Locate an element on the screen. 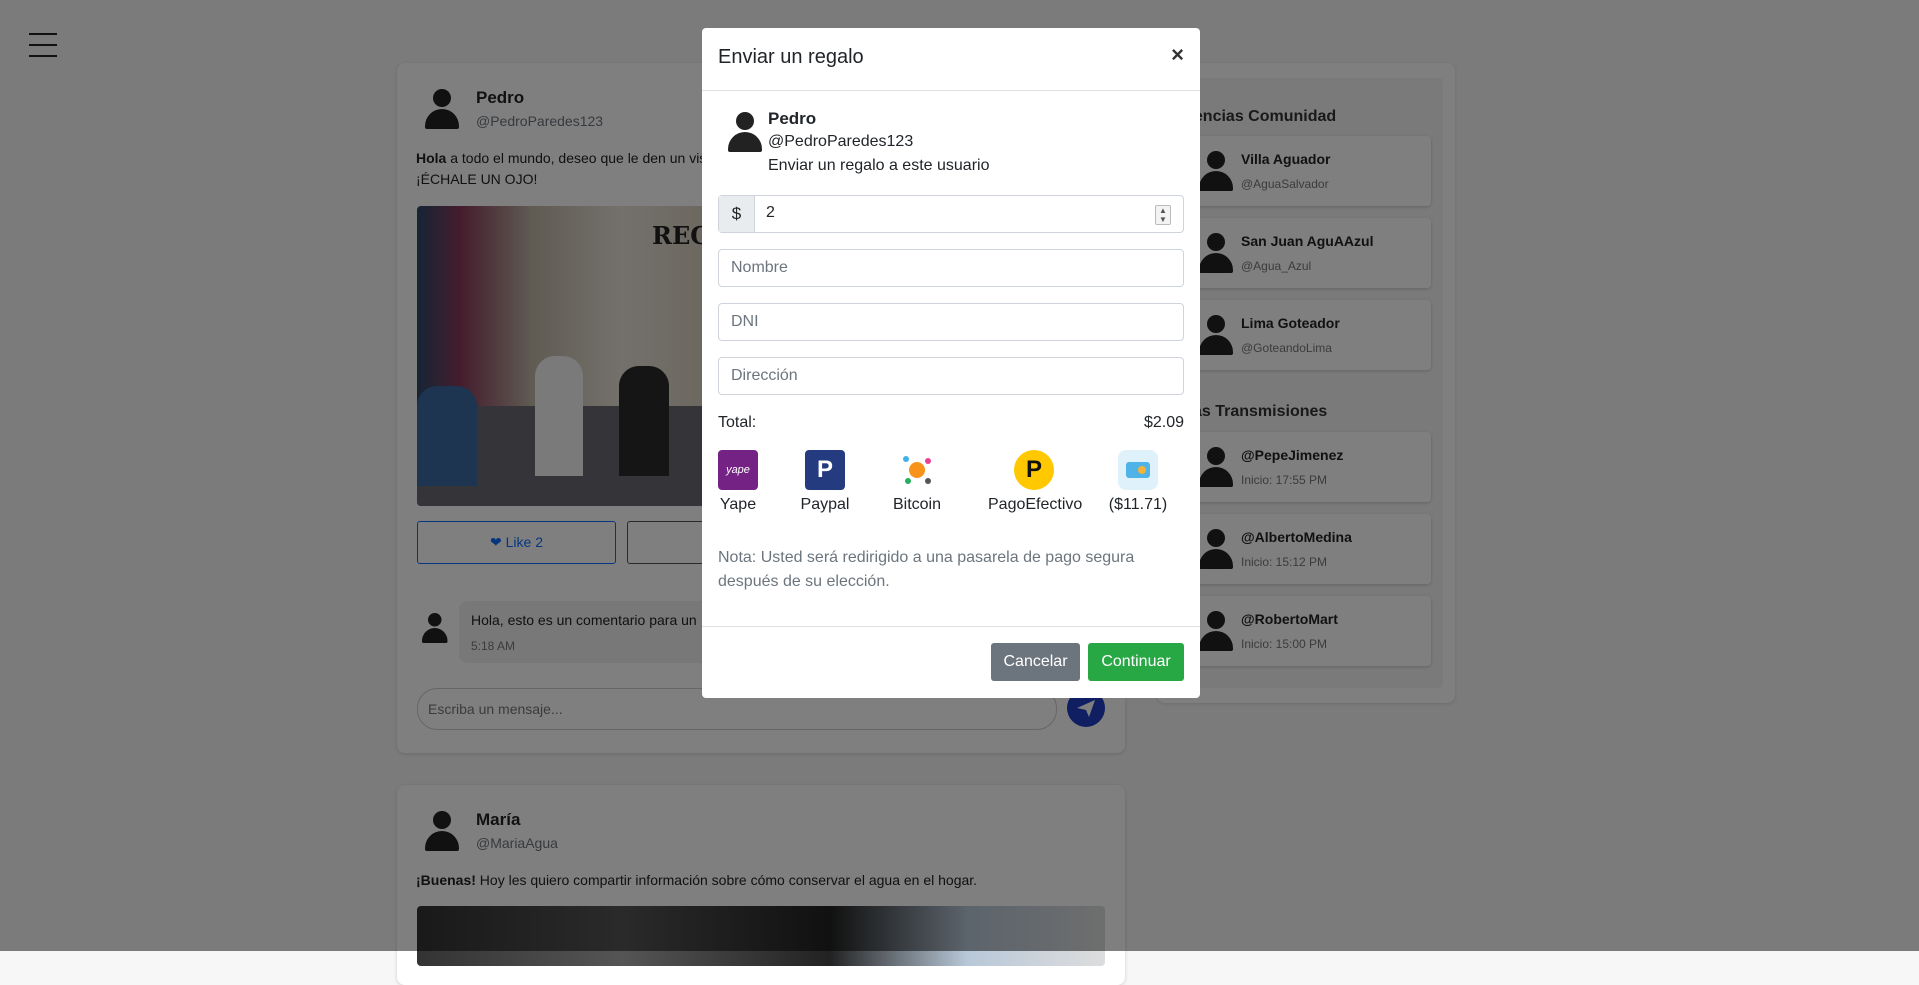 The image size is (1919, 985). avatar is located at coordinates (745, 132).